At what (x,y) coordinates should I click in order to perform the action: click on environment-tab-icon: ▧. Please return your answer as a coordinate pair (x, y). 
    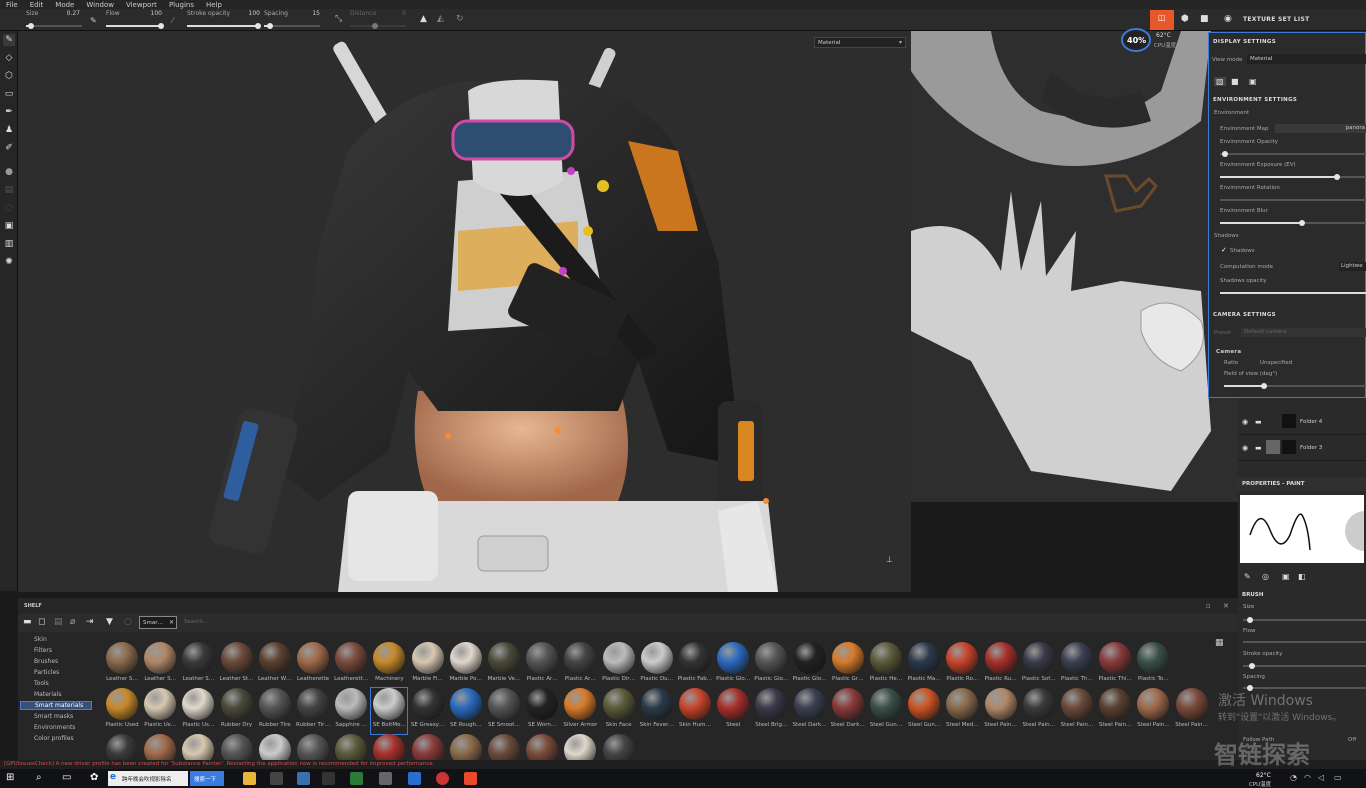
    Looking at the image, I should click on (1220, 81).